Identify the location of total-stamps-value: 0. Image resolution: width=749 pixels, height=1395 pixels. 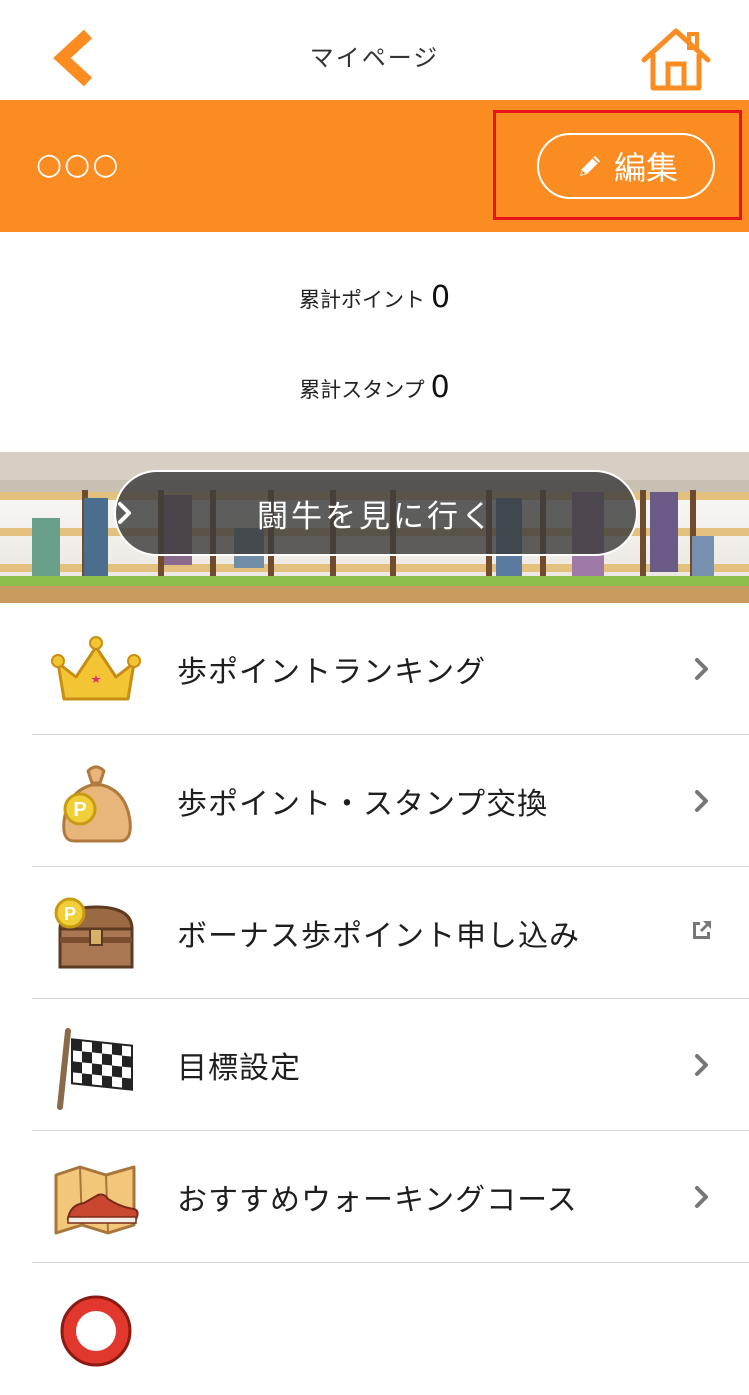
(440, 387).